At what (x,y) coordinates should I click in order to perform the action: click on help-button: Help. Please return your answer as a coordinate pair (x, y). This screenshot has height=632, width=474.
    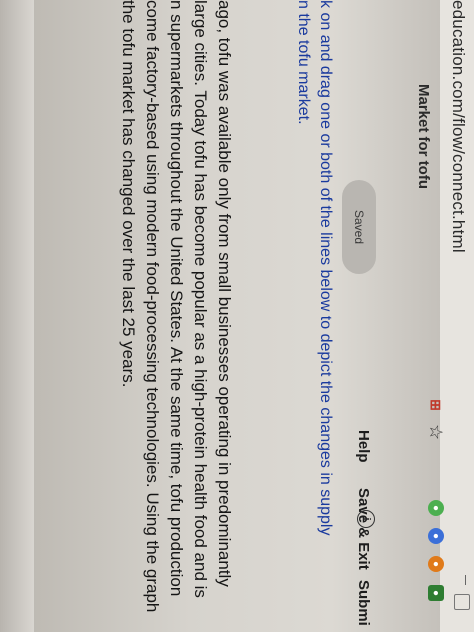
    Looking at the image, I should click on (363, 446).